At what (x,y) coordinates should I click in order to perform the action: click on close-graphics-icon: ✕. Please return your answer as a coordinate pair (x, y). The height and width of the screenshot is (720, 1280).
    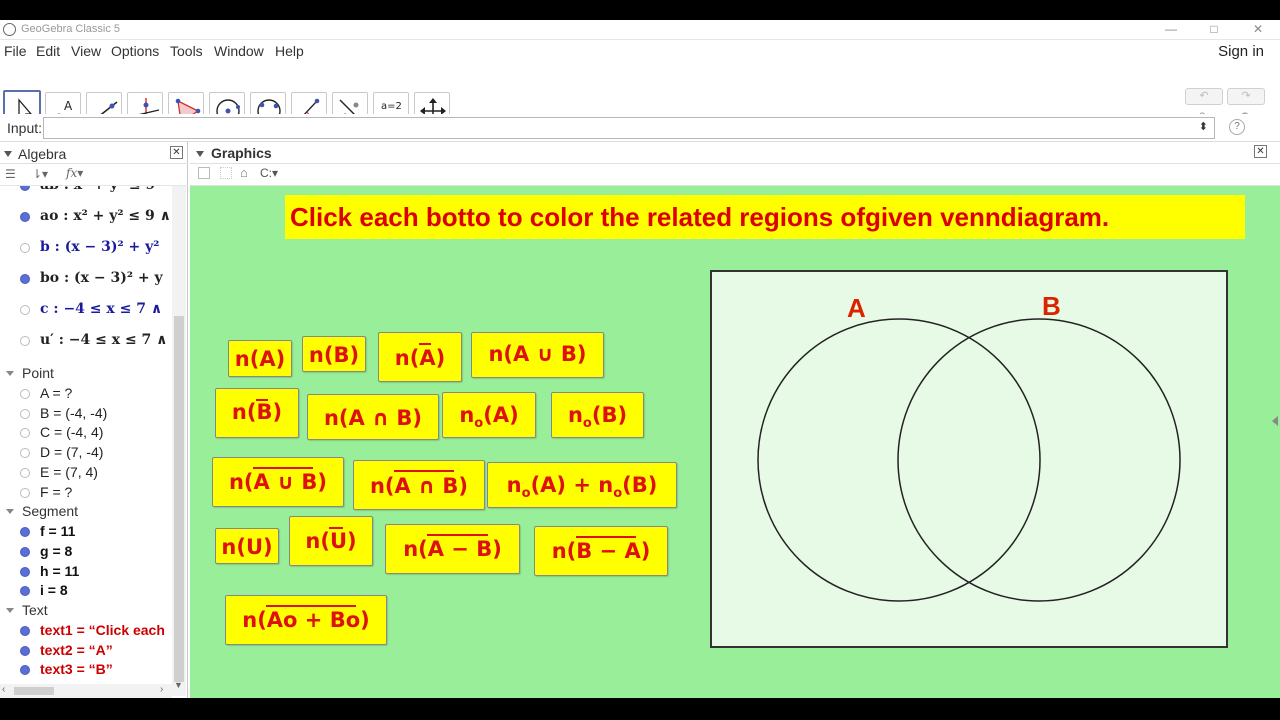
    Looking at the image, I should click on (1260, 151).